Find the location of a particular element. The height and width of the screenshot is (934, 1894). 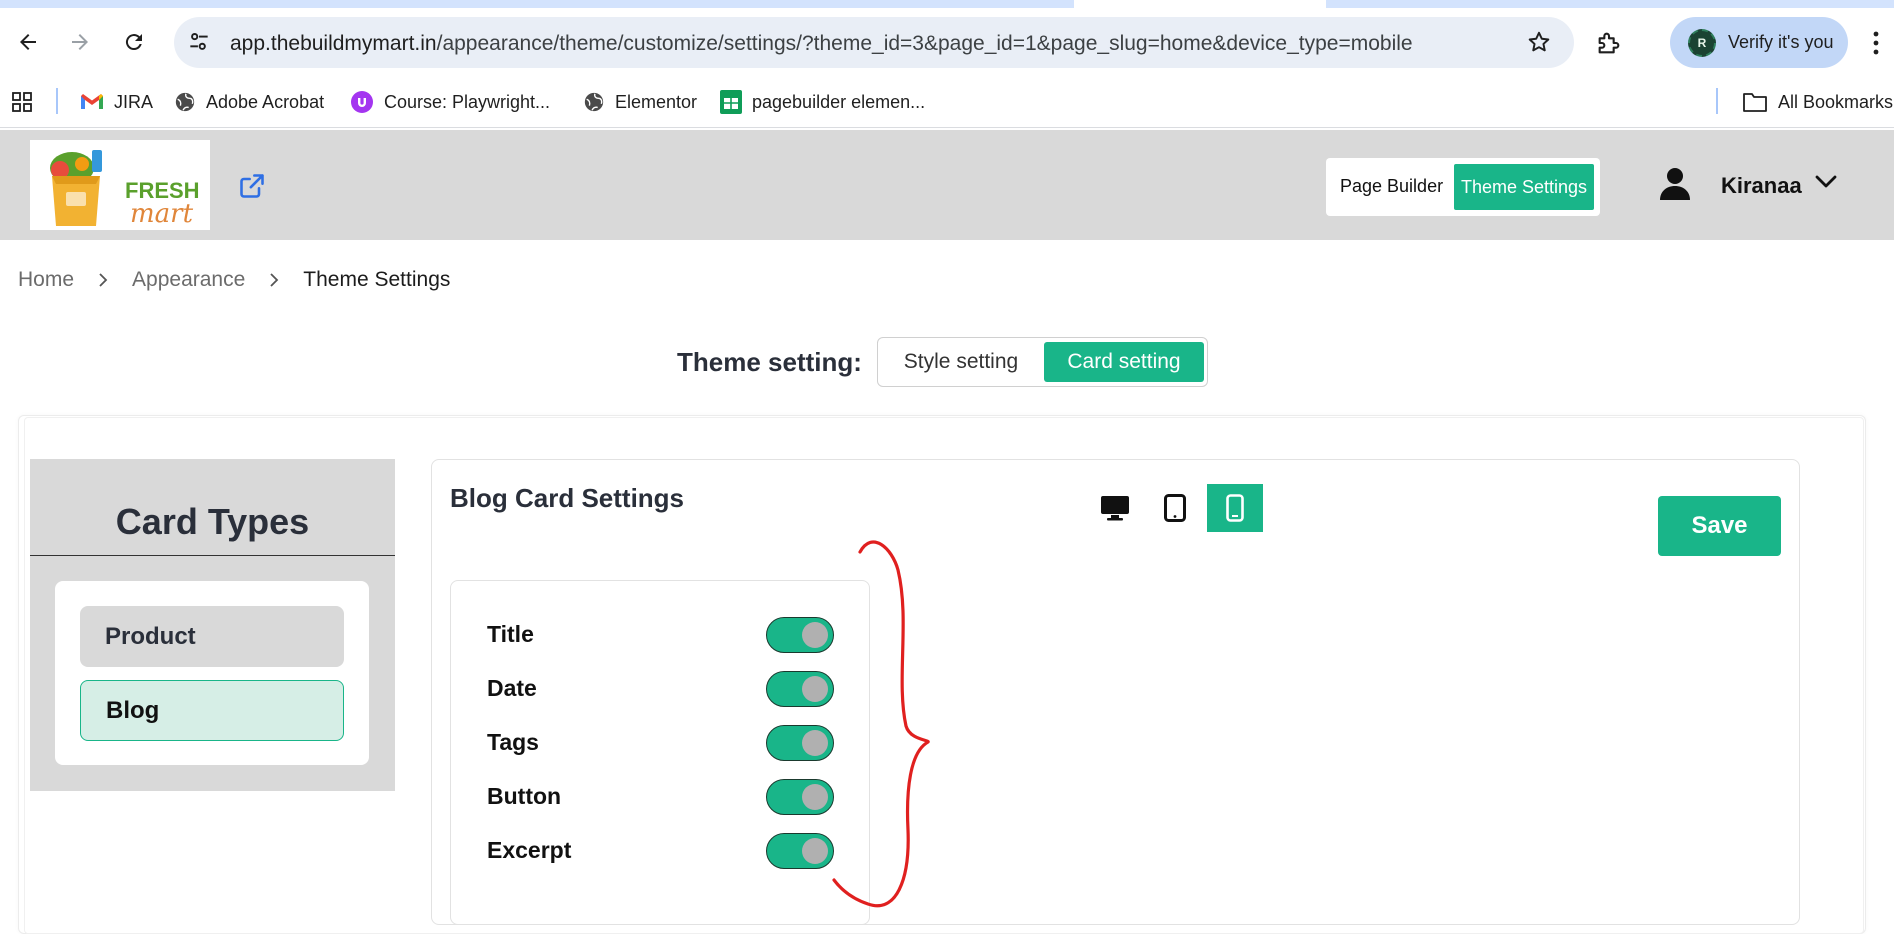

card-types-divider is located at coordinates (212, 555).